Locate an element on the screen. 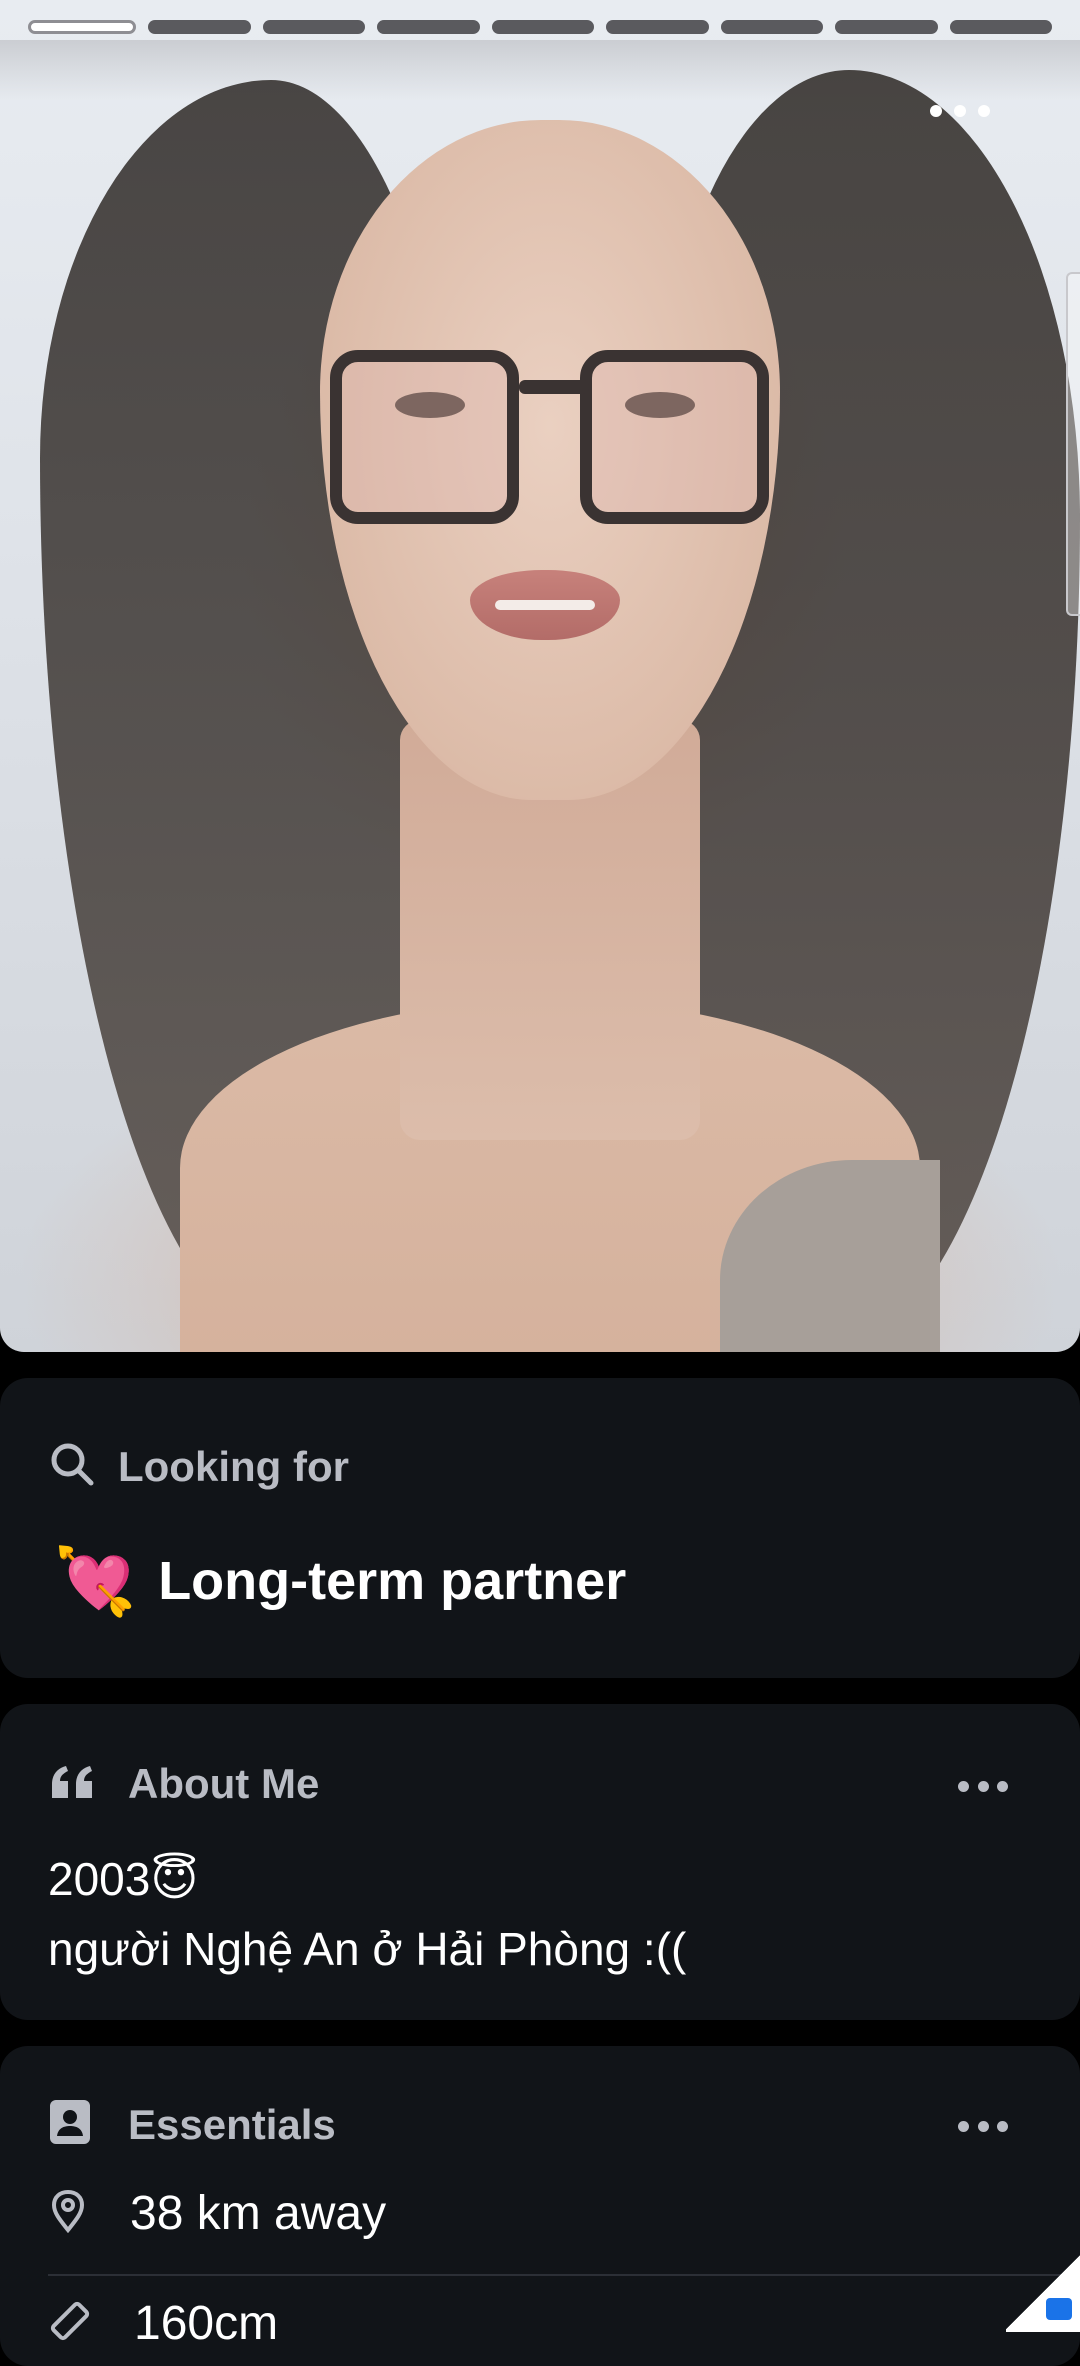 The height and width of the screenshot is (2366, 1080). essentials-card: Essentials 38 km away 160cm is located at coordinates (540, 2206).